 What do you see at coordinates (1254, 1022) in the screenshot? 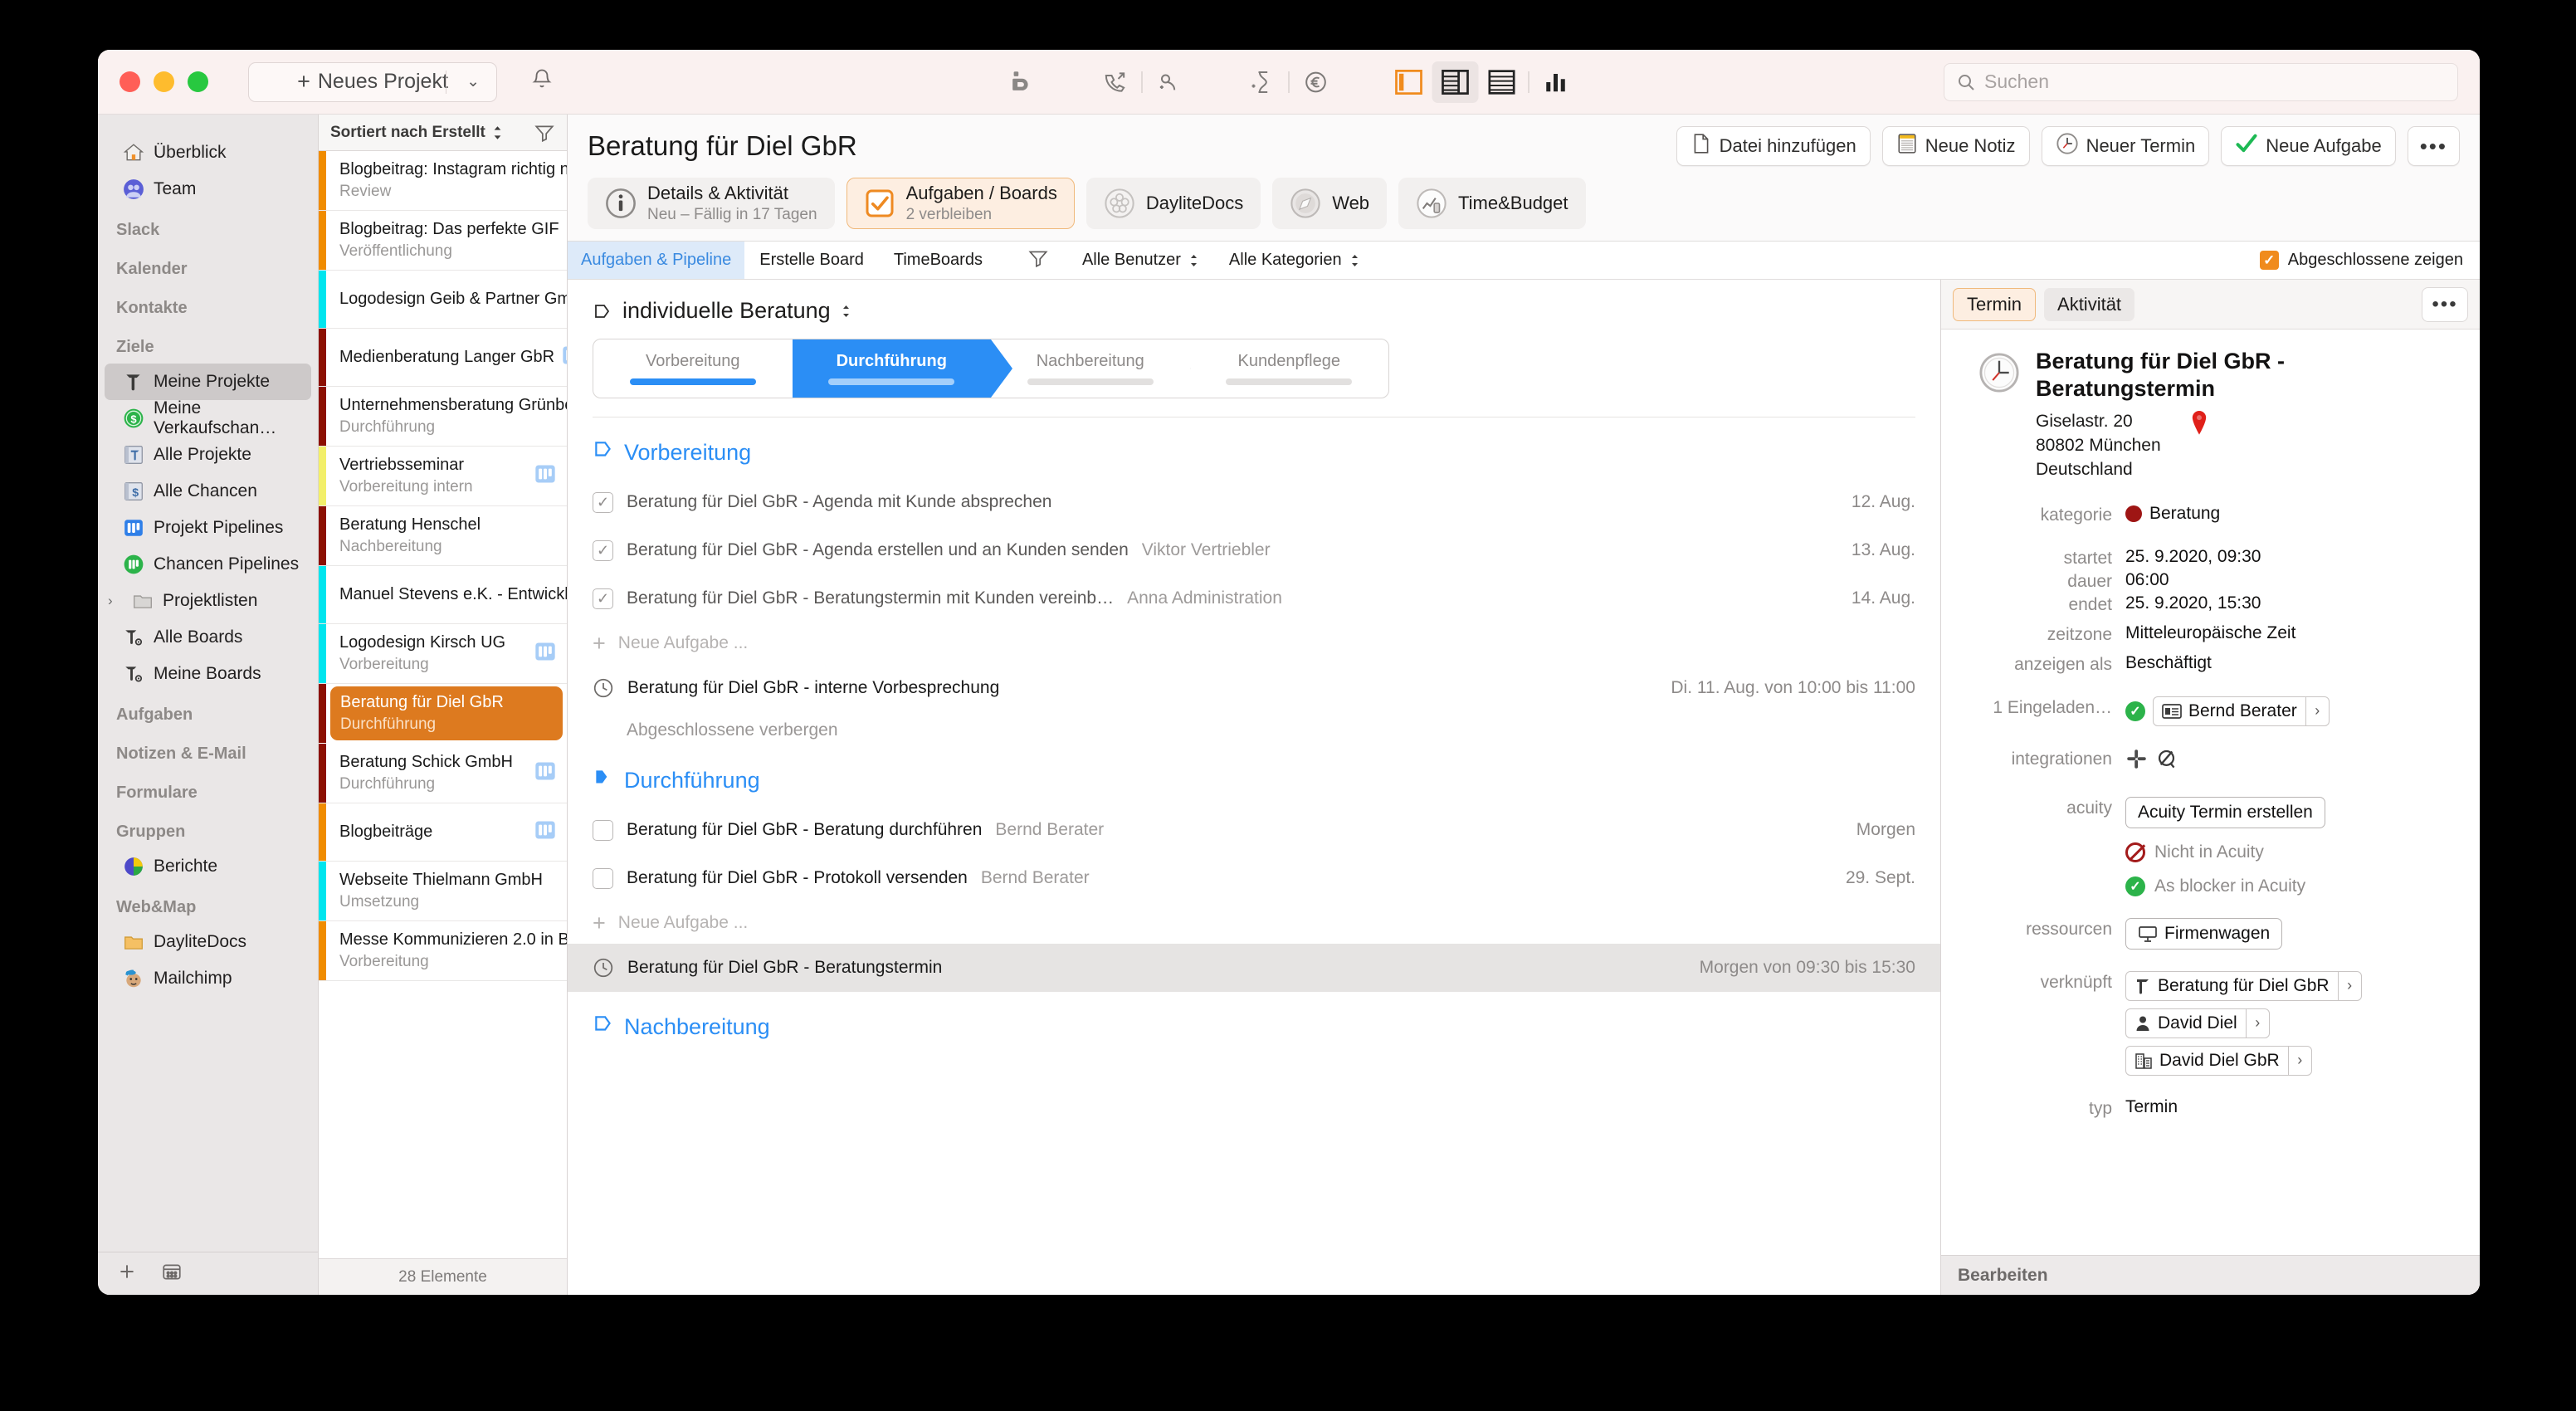
I see `task-section-header-nachbereitung: Nachbereitung` at bounding box center [1254, 1022].